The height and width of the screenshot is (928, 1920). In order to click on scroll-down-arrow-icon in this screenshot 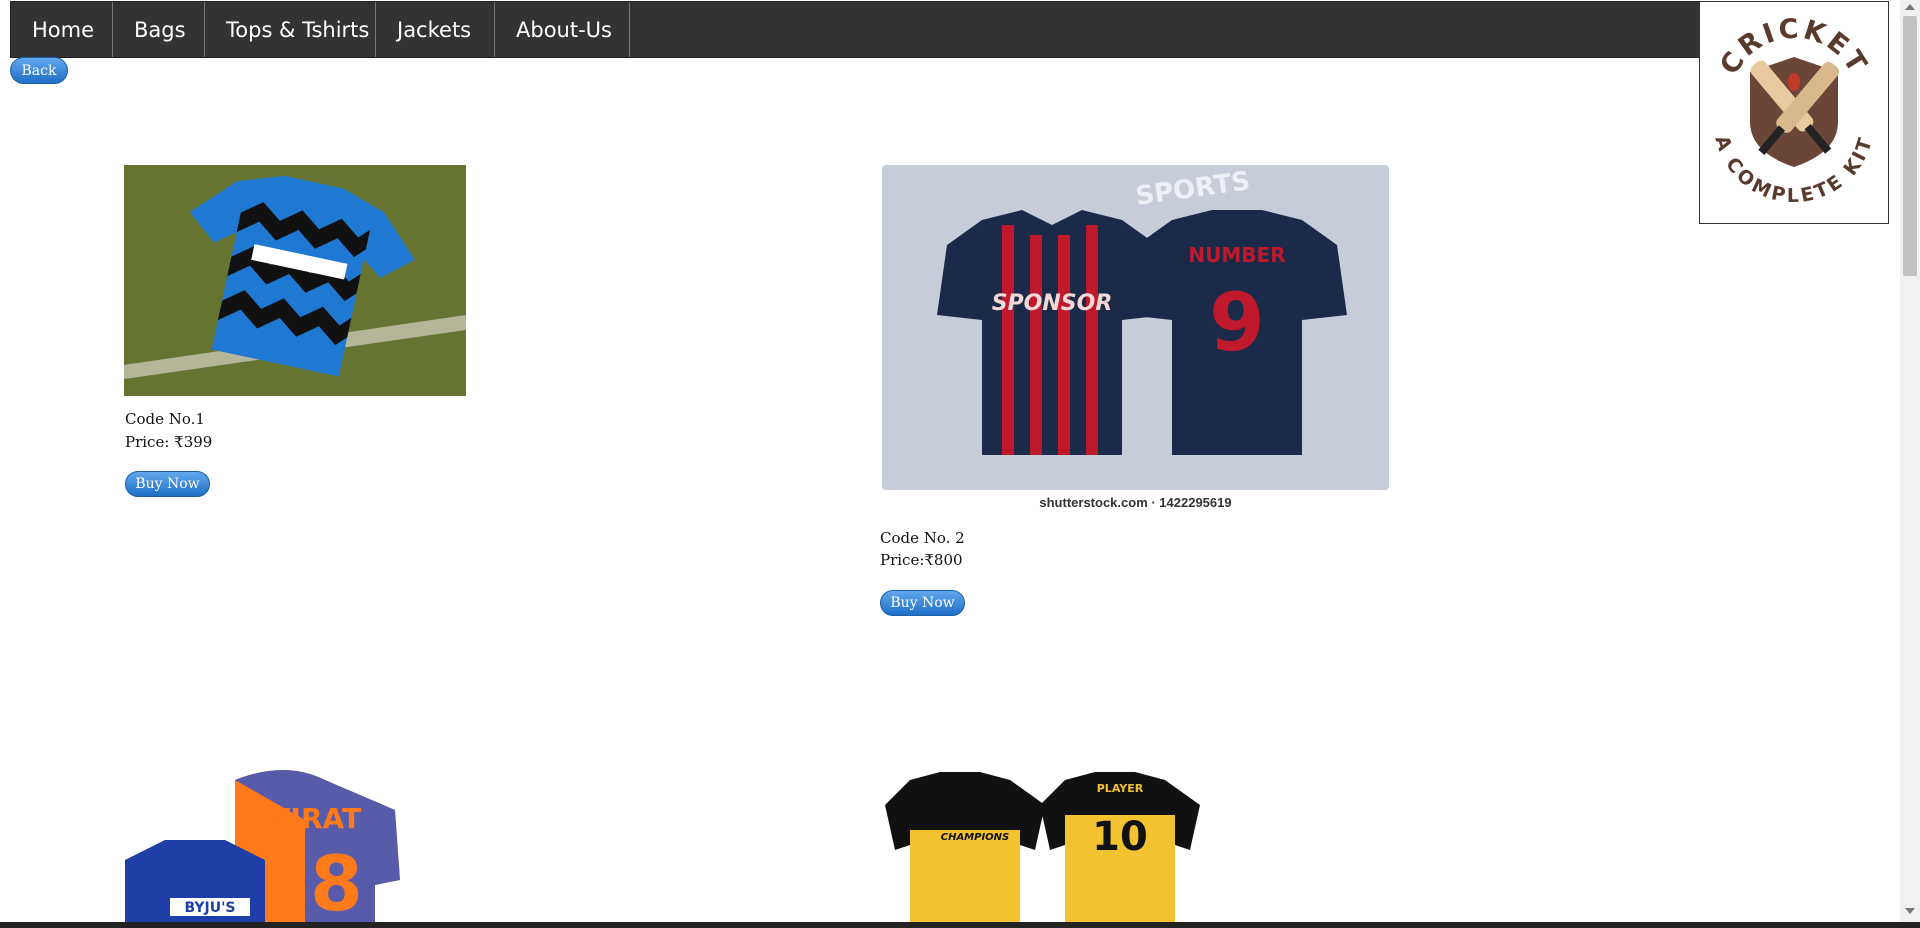, I will do `click(1910, 911)`.